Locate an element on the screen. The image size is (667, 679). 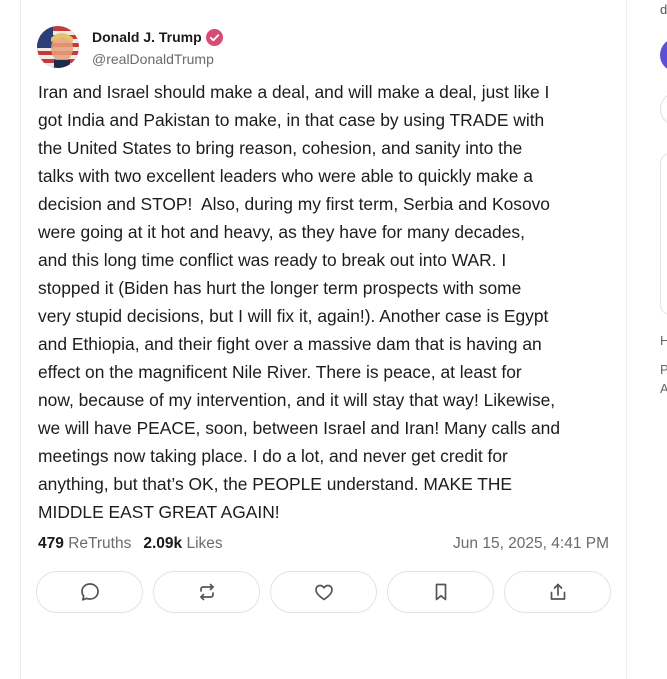
sidebar-secondary-button is located at coordinates (663, 109).